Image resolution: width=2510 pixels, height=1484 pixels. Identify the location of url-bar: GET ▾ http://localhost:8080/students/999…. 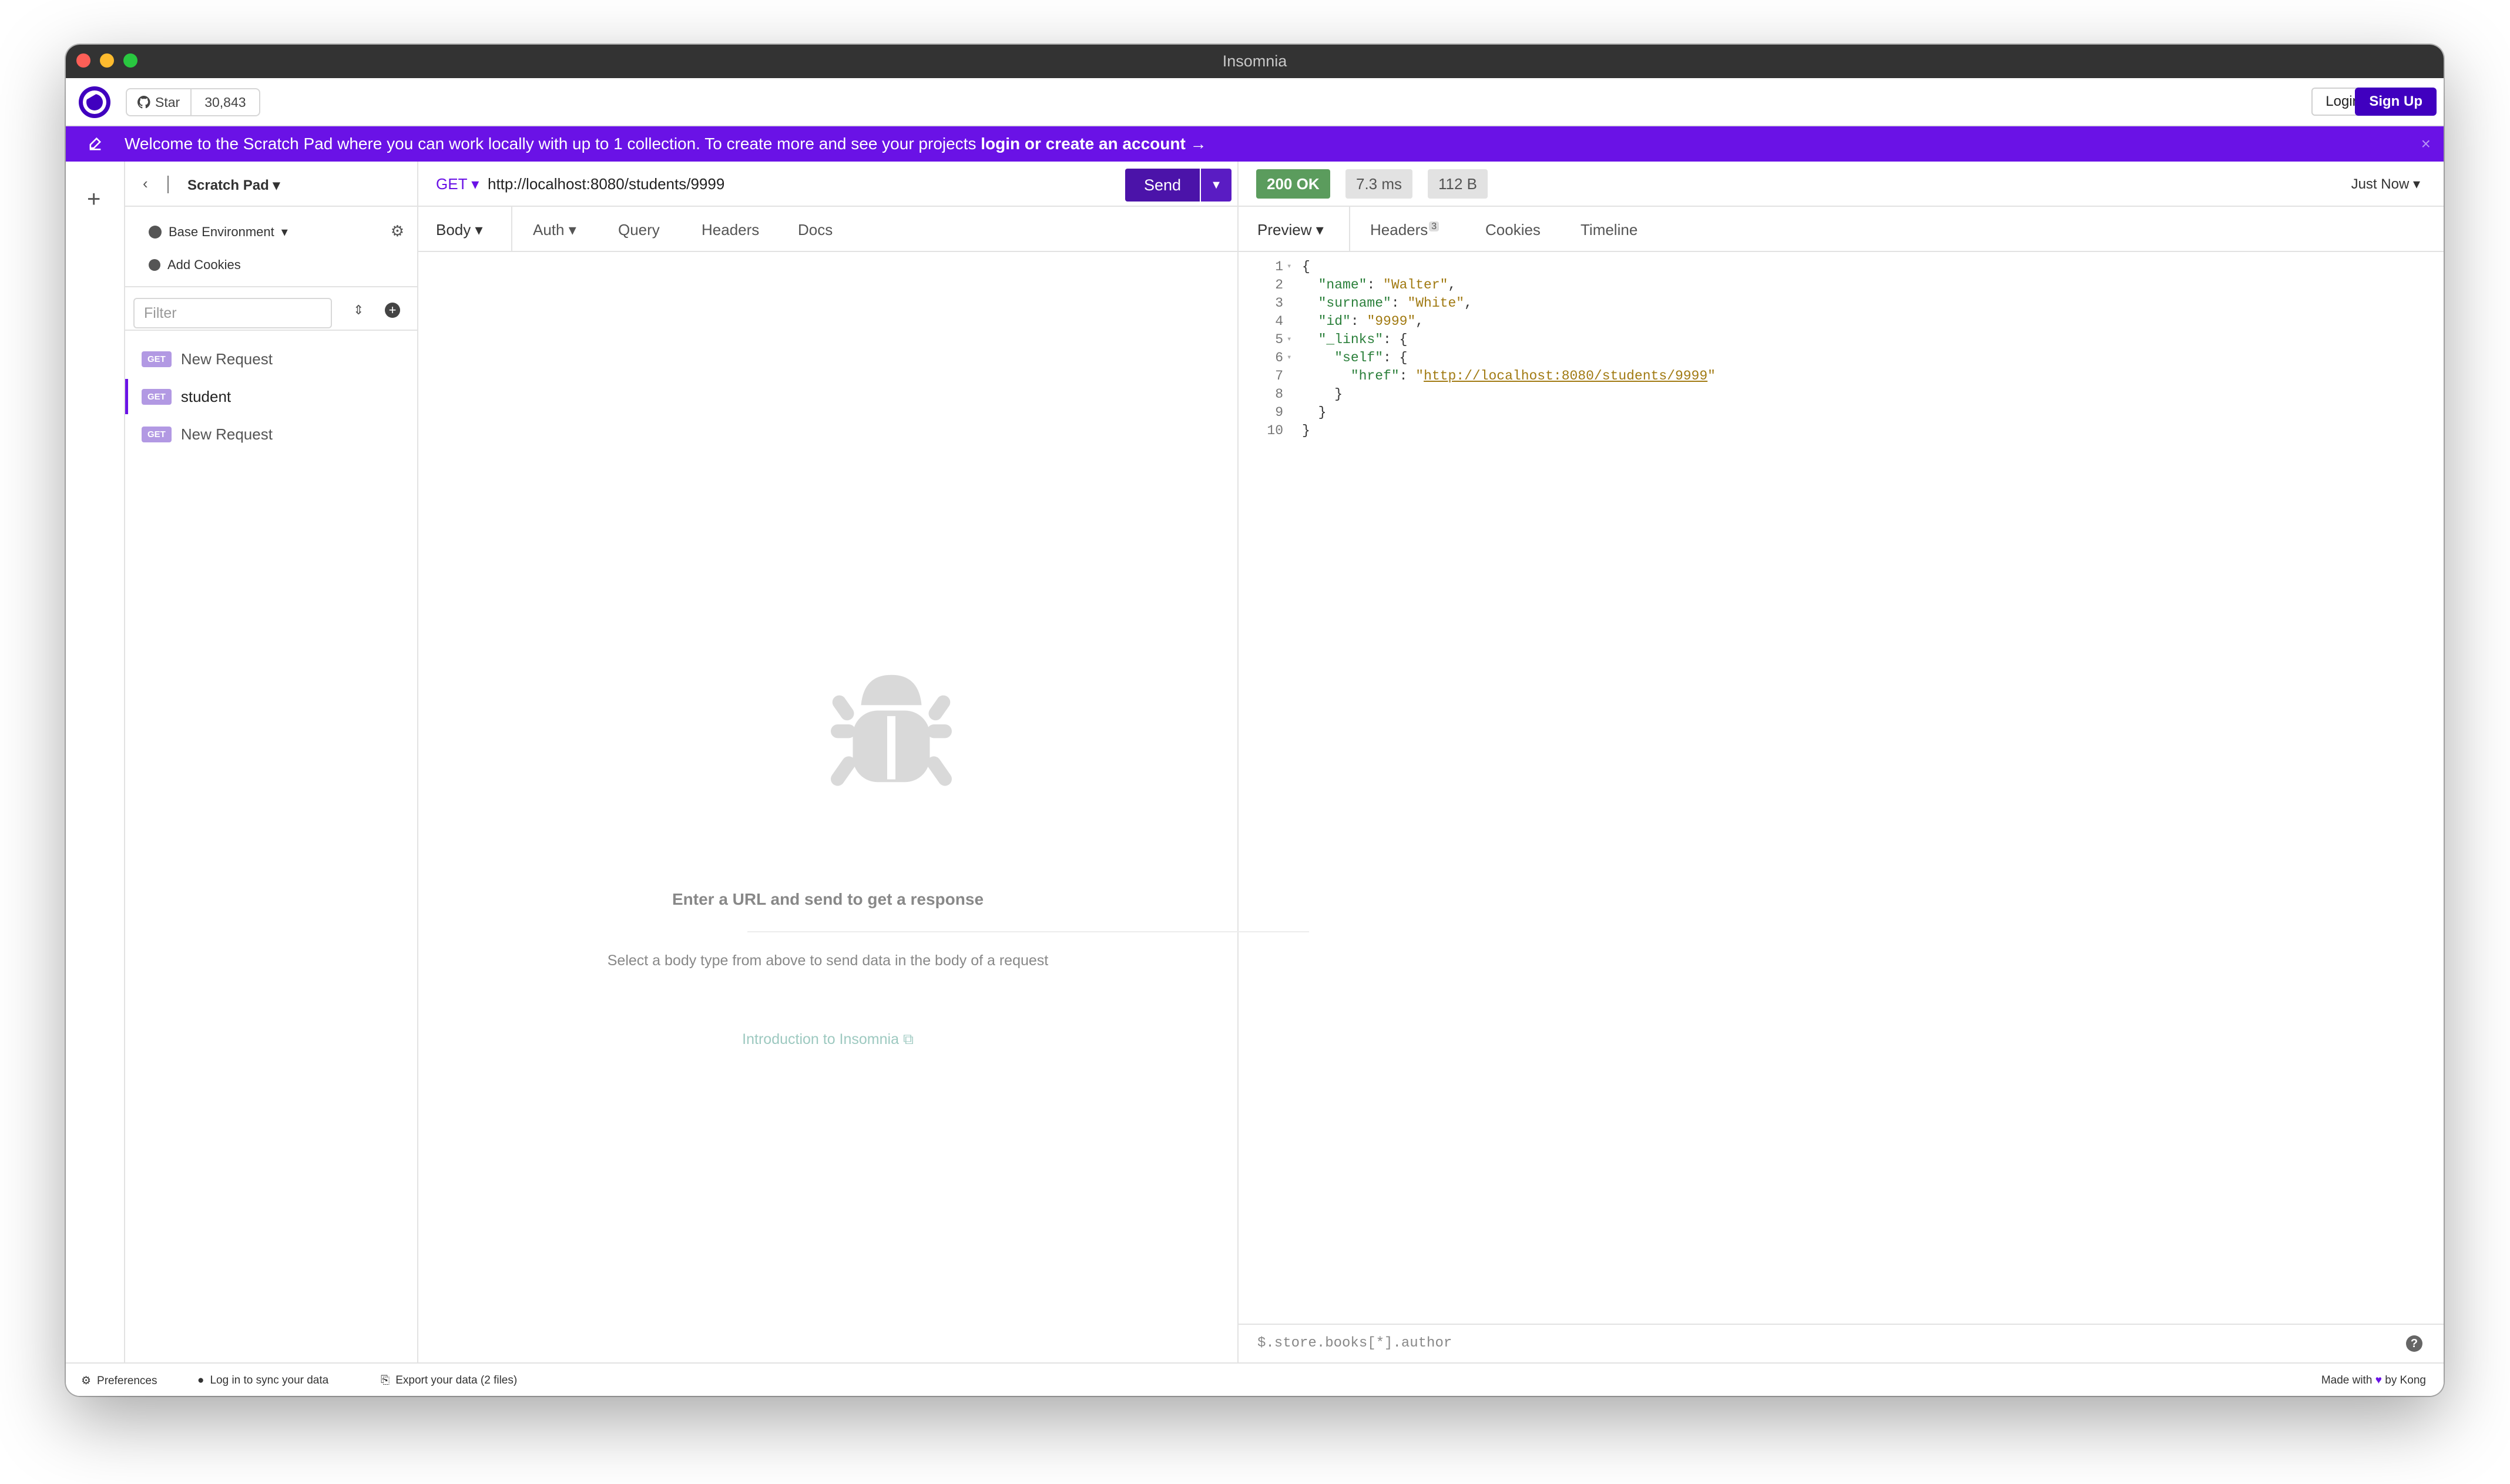
(827, 184).